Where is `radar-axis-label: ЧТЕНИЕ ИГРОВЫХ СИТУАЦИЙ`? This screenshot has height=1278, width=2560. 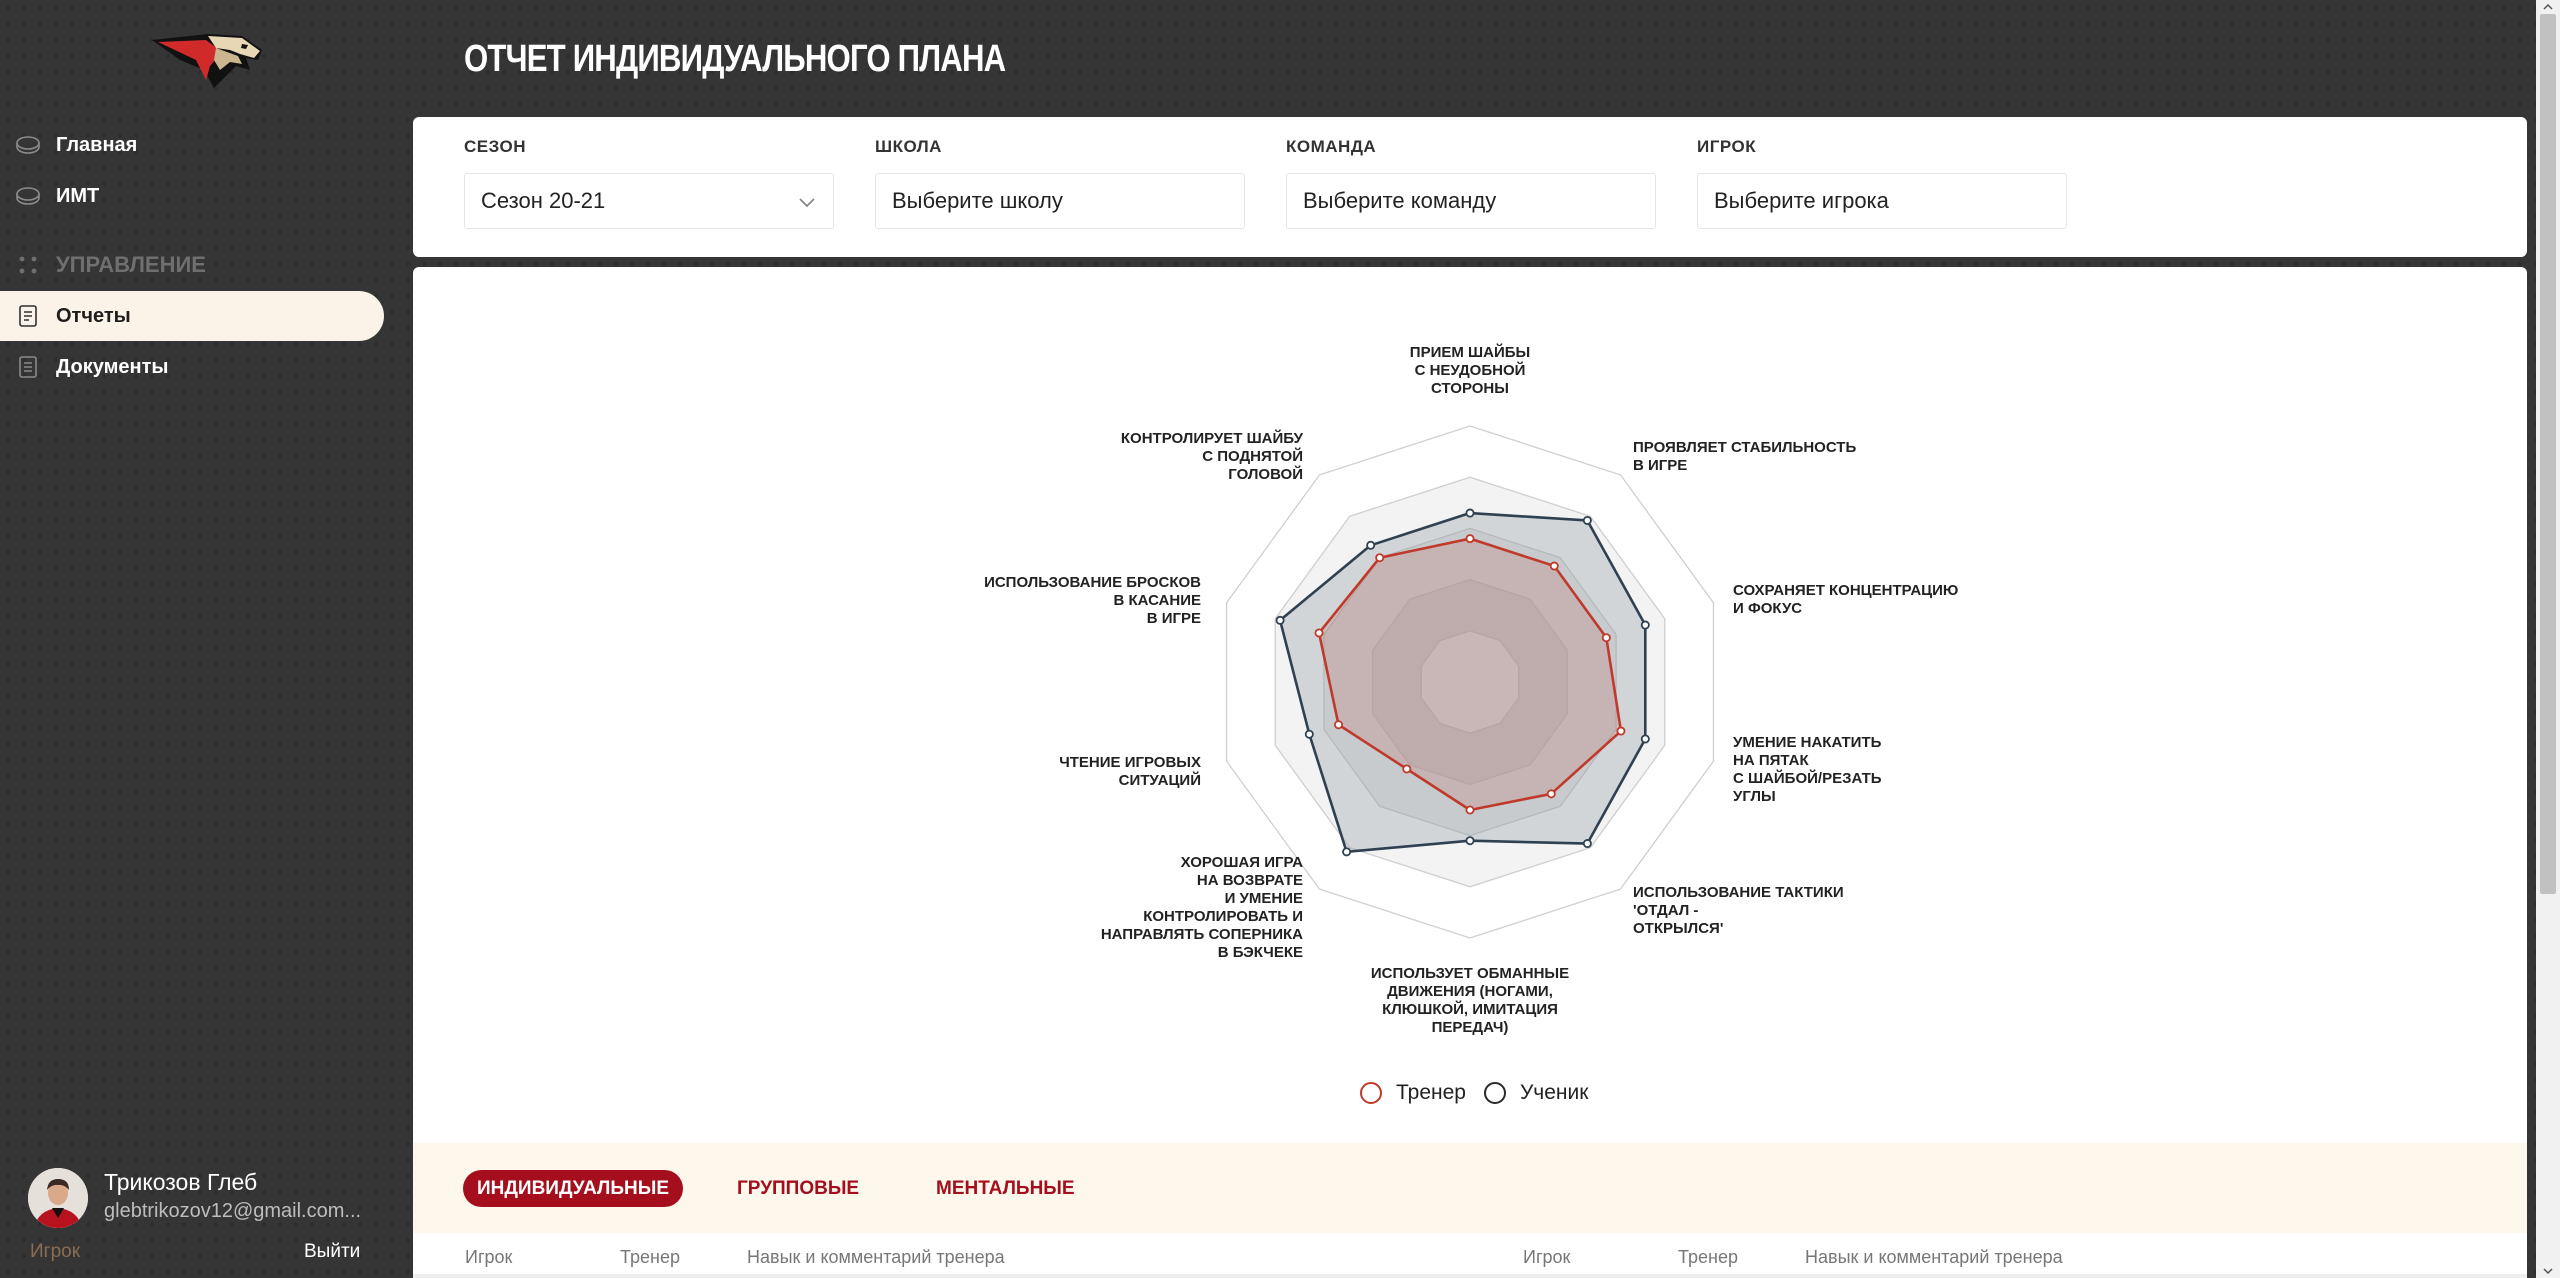 radar-axis-label: ЧТЕНИЕ ИГРОВЫХ СИТУАЦИЙ is located at coordinates (1130, 771).